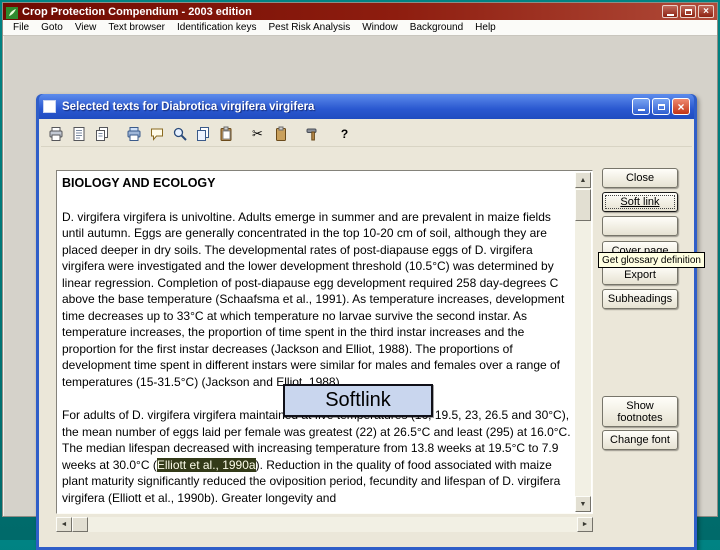 The width and height of the screenshot is (720, 550). I want to click on softlink-popup-label: Softlink, so click(358, 400).